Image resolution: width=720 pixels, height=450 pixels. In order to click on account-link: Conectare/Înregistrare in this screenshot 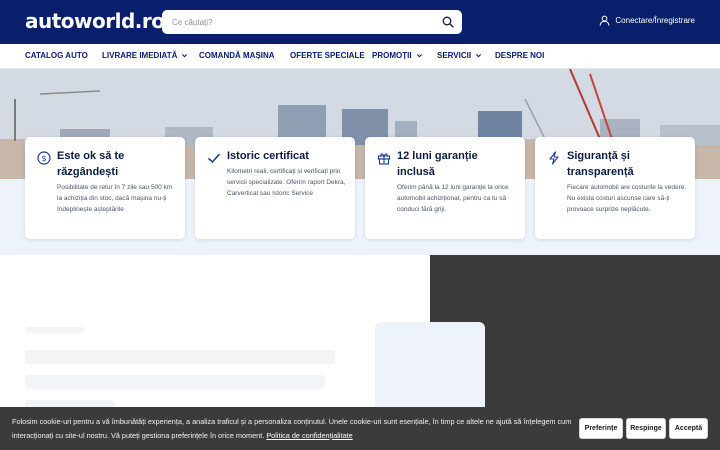, I will do `click(647, 20)`.